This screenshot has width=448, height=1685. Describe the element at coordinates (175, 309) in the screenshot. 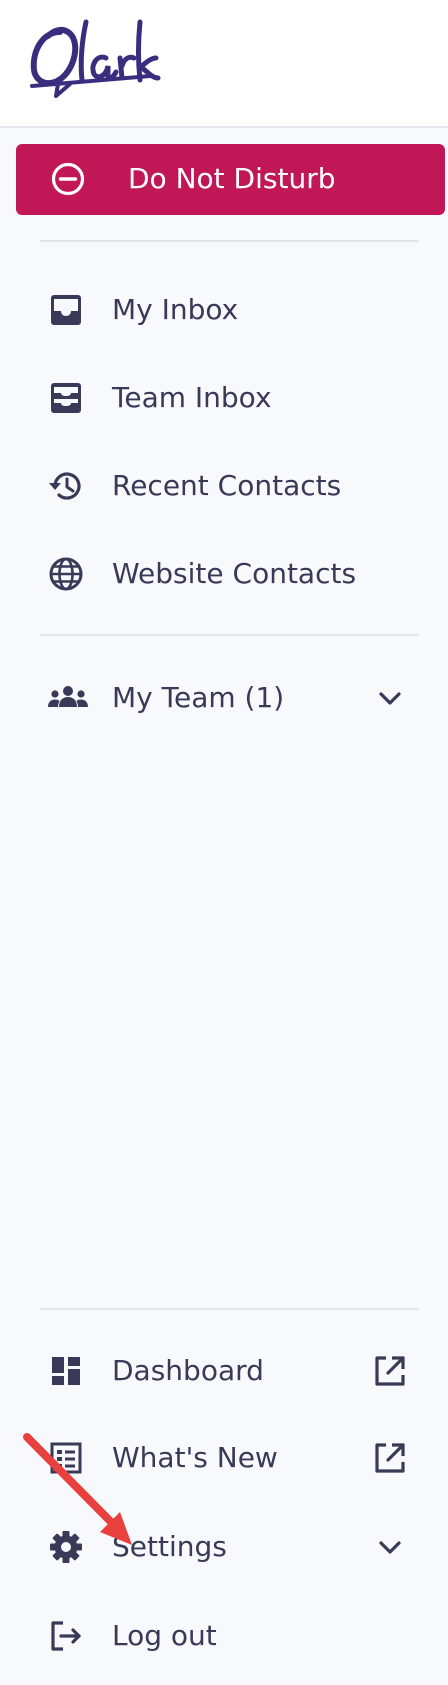

I see `nav-label: My Inbox` at that location.